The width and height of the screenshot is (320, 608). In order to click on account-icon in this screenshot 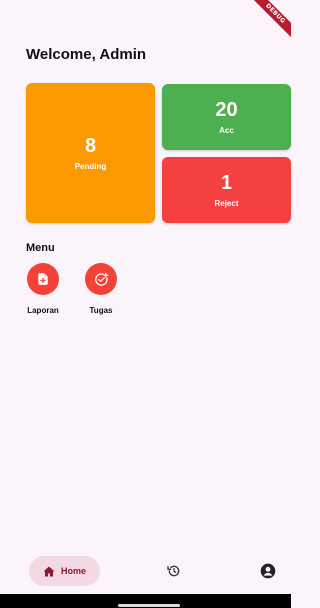, I will do `click(268, 571)`.